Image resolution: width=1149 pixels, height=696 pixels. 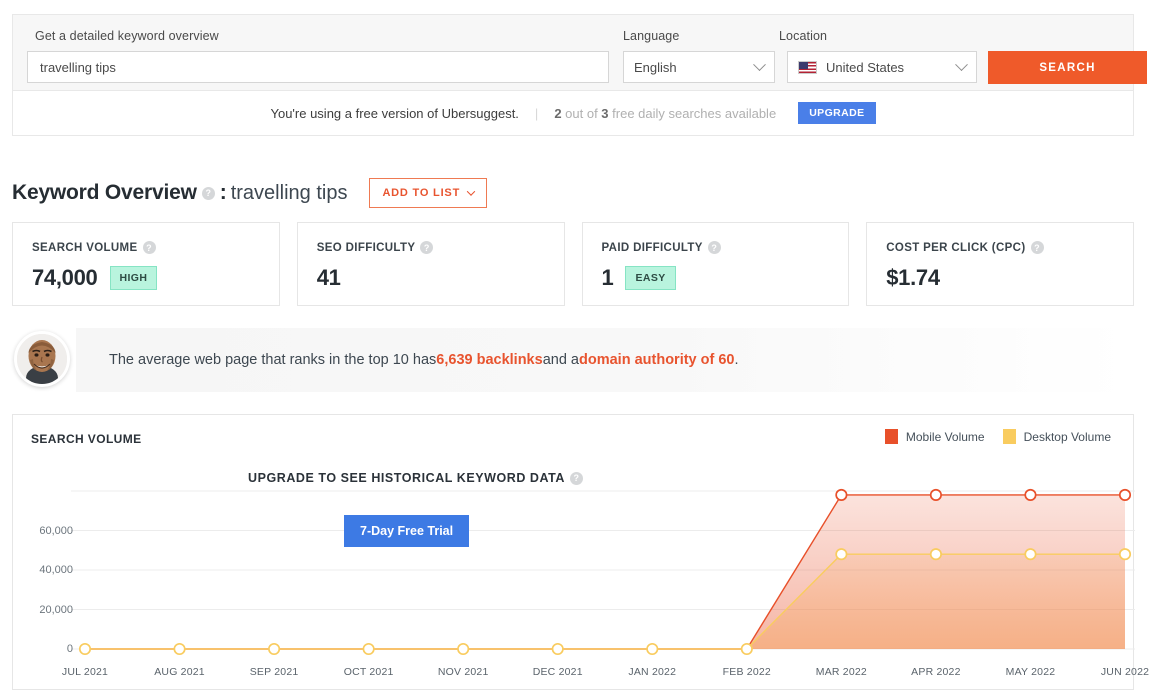 I want to click on card-header: PAID DIFFICULTY ?, so click(x=716, y=247).